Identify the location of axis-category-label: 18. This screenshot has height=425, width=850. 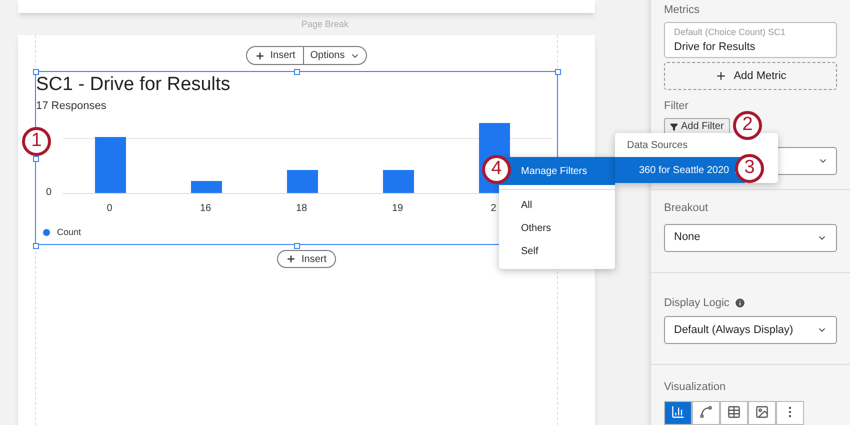
(302, 209).